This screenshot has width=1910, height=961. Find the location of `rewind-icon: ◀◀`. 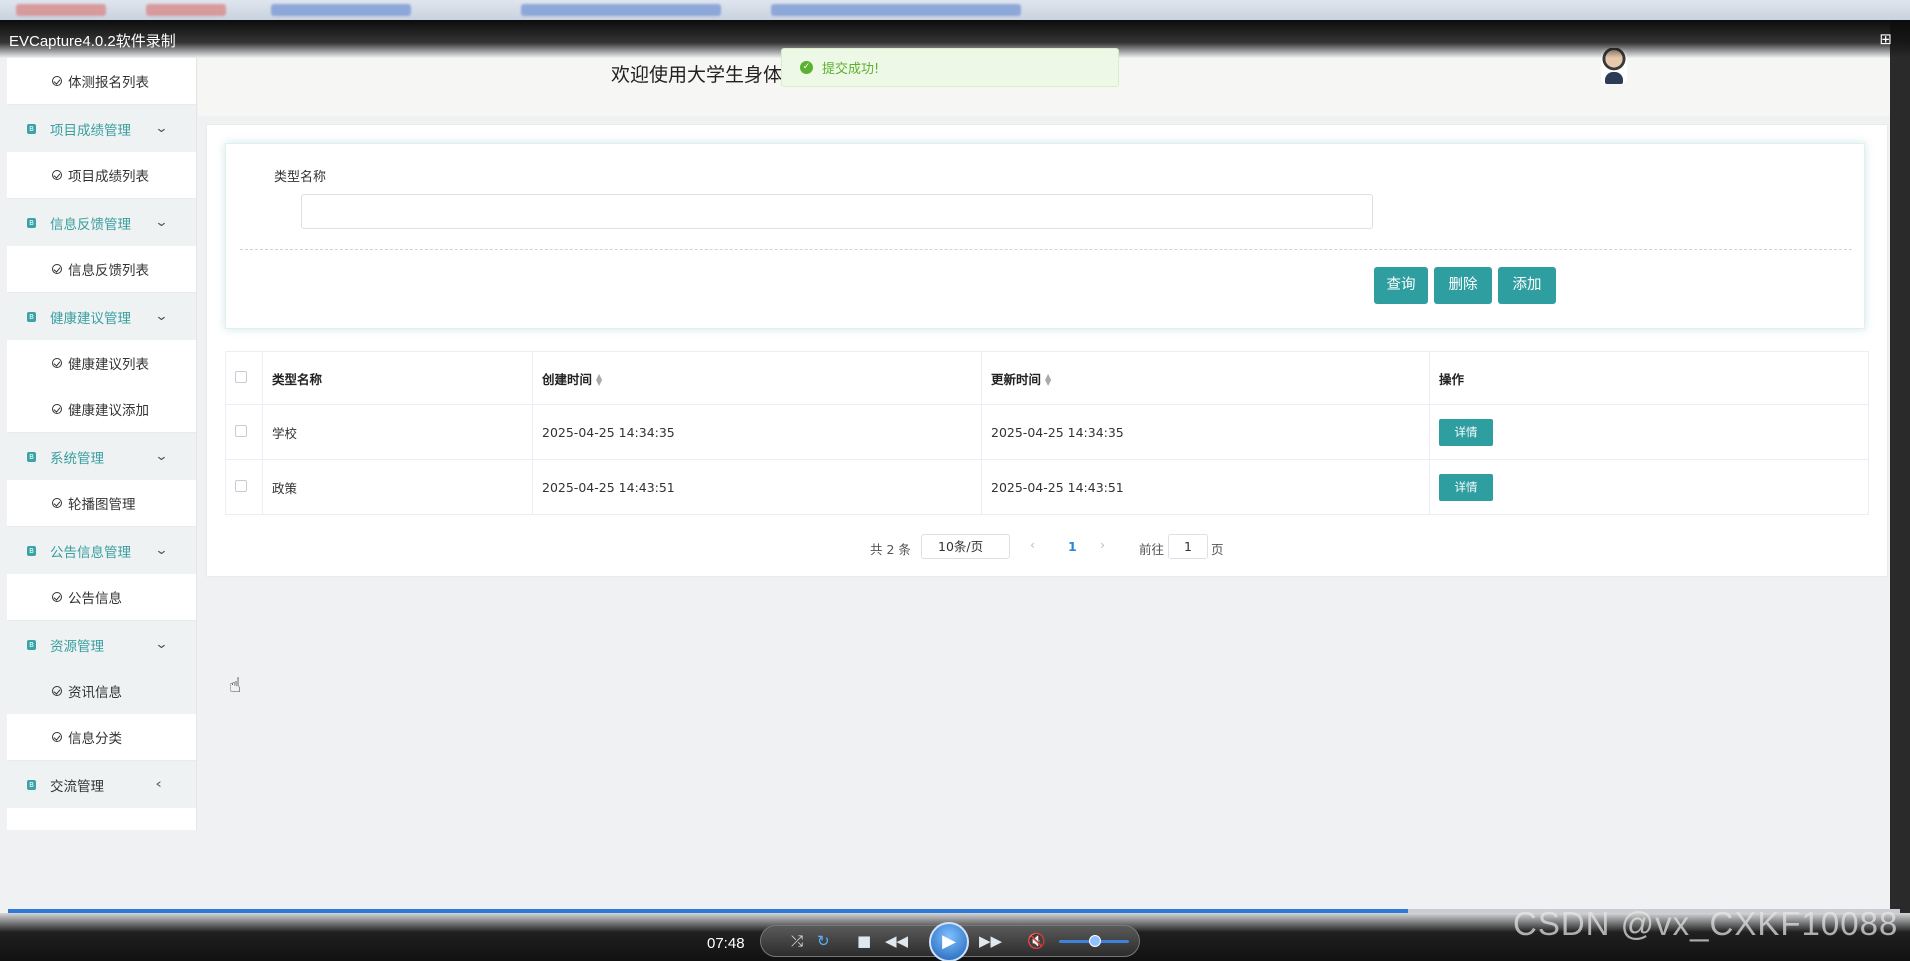

rewind-icon: ◀◀ is located at coordinates (896, 941).